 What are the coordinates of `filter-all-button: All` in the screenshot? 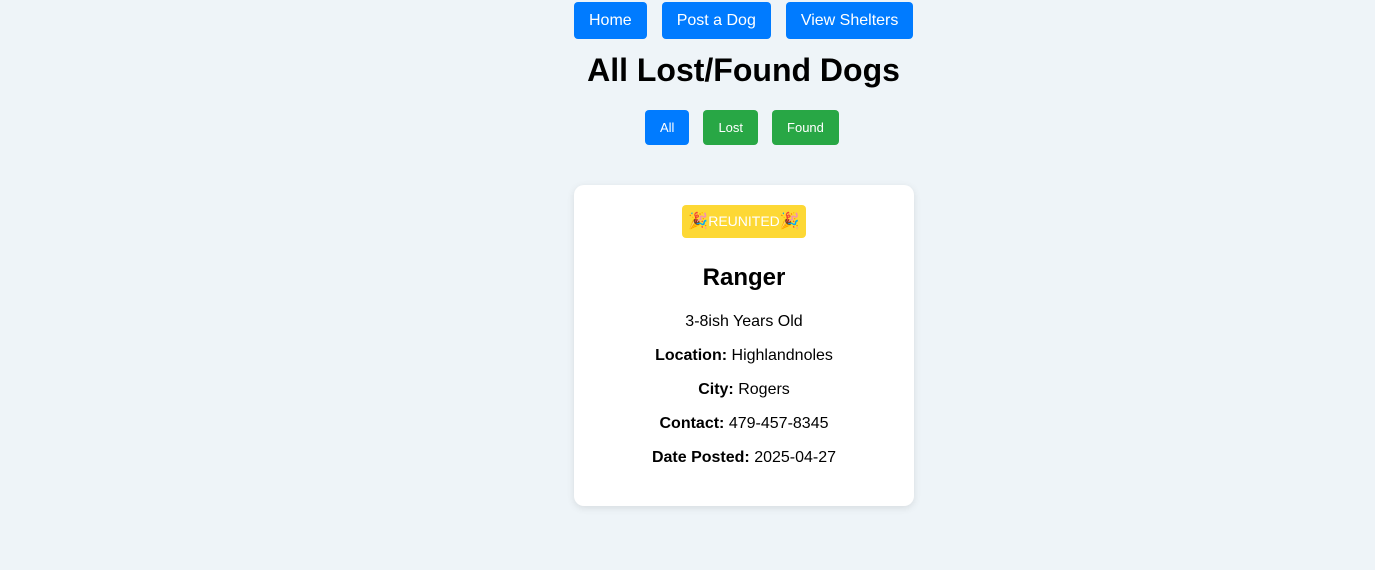 It's located at (667, 127).